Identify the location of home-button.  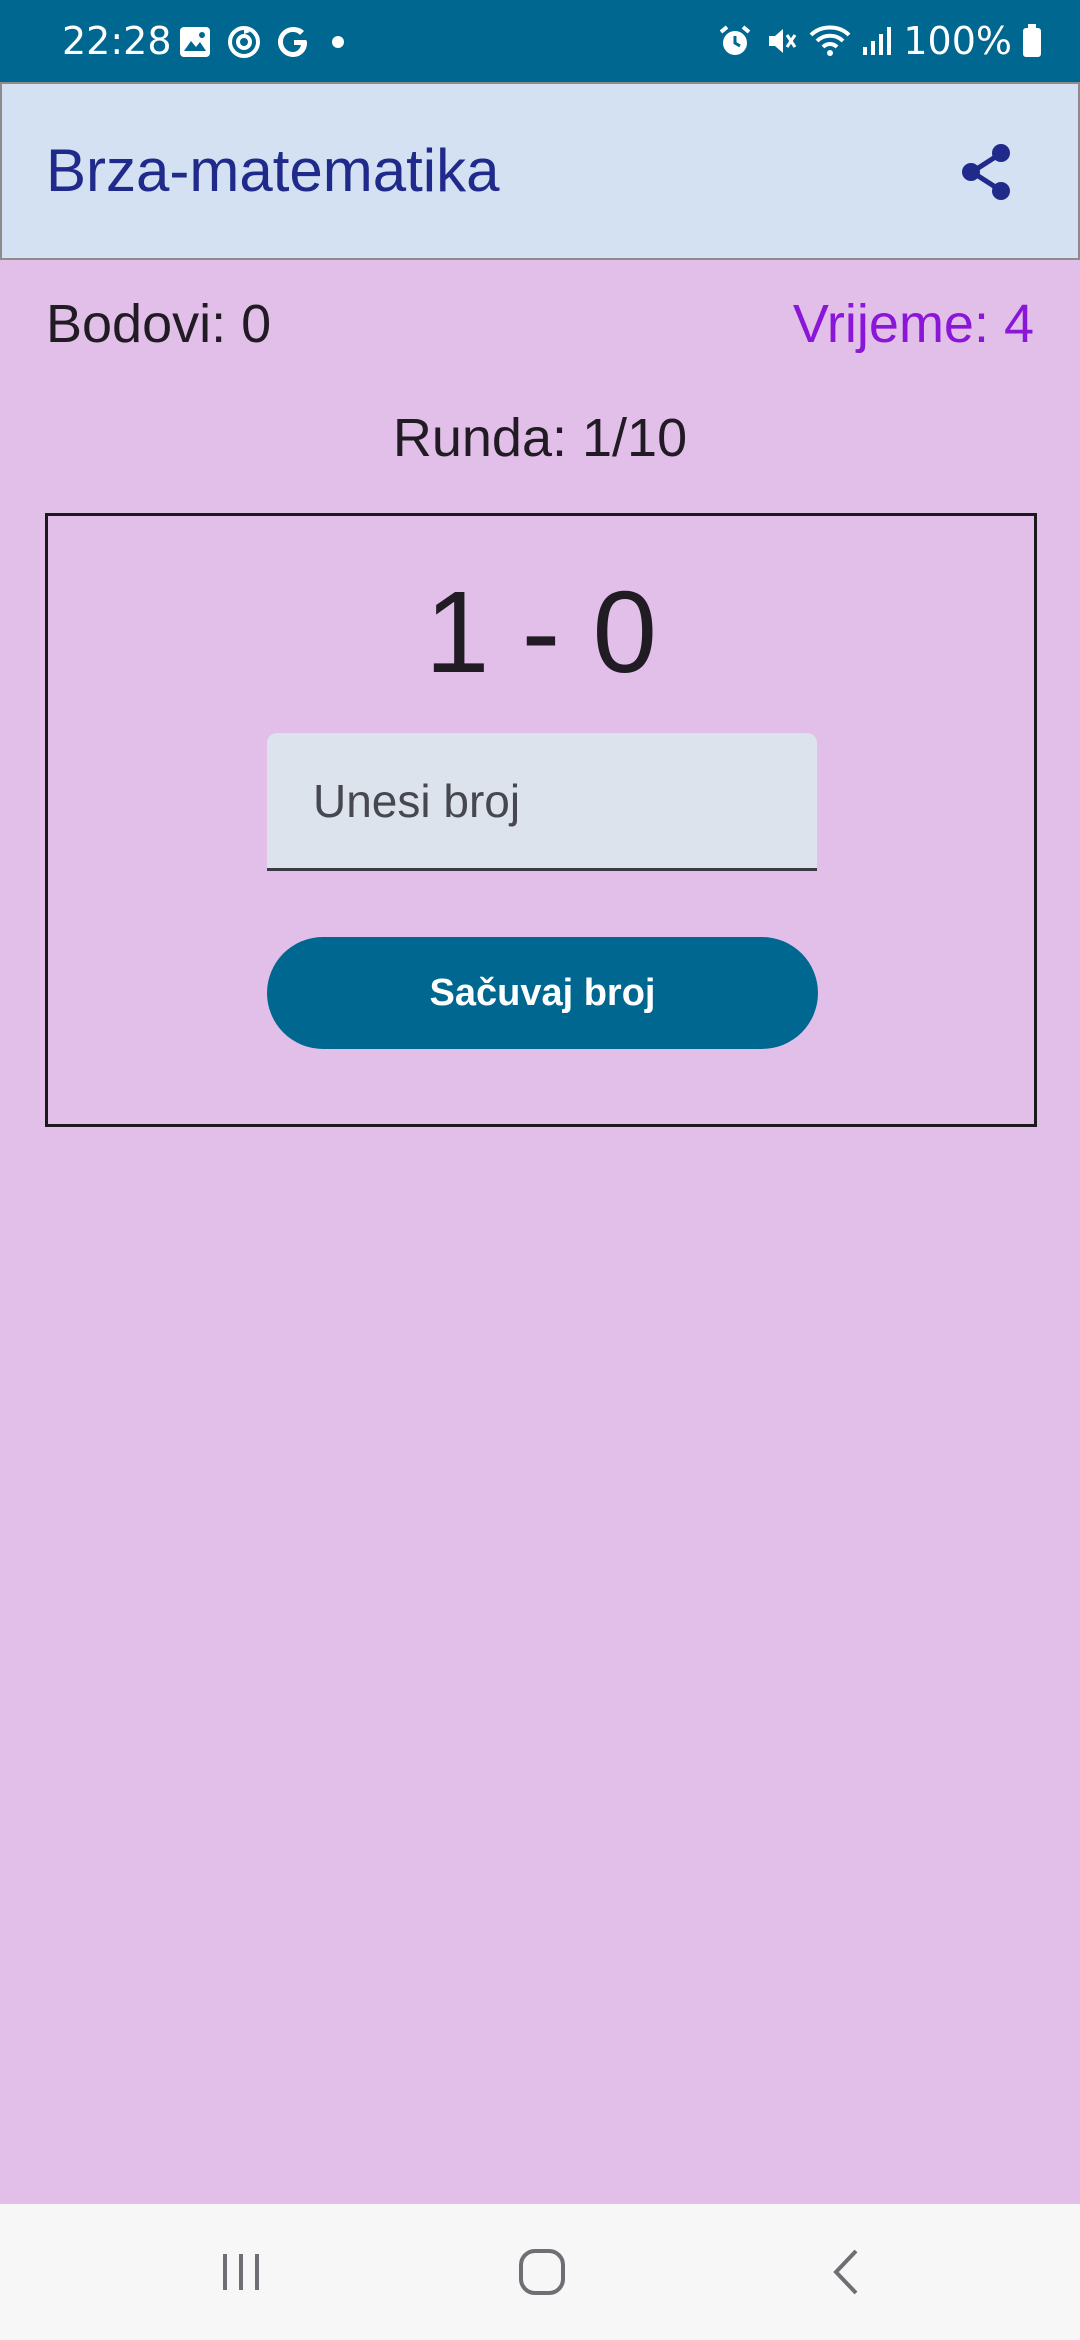
(542, 2272).